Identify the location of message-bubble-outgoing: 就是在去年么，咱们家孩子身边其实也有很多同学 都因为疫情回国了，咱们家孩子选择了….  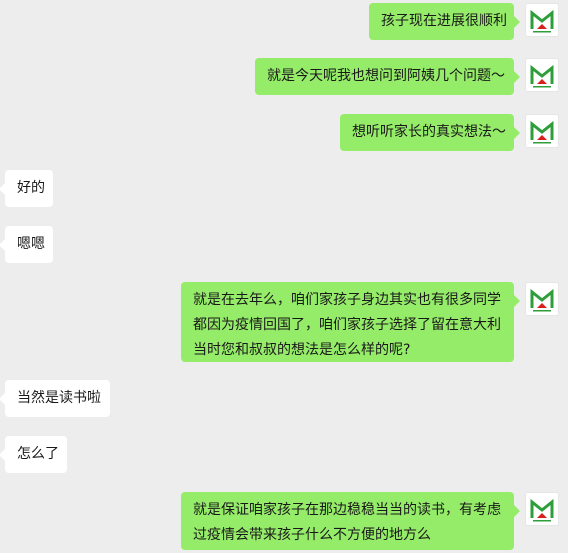
(350, 322).